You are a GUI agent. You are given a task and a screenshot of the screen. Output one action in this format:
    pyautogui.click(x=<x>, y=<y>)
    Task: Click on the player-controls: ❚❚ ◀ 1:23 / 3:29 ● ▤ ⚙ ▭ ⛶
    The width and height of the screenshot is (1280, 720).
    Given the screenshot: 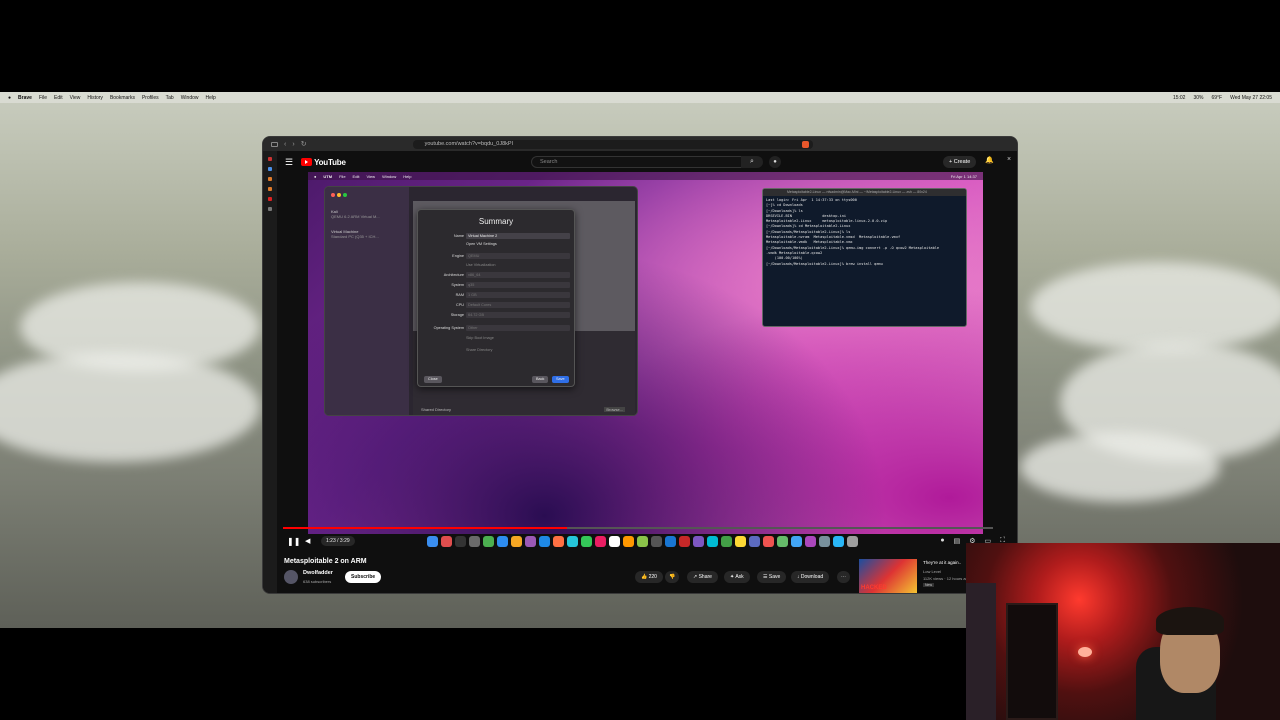 What is the action you would take?
    pyautogui.click(x=647, y=542)
    